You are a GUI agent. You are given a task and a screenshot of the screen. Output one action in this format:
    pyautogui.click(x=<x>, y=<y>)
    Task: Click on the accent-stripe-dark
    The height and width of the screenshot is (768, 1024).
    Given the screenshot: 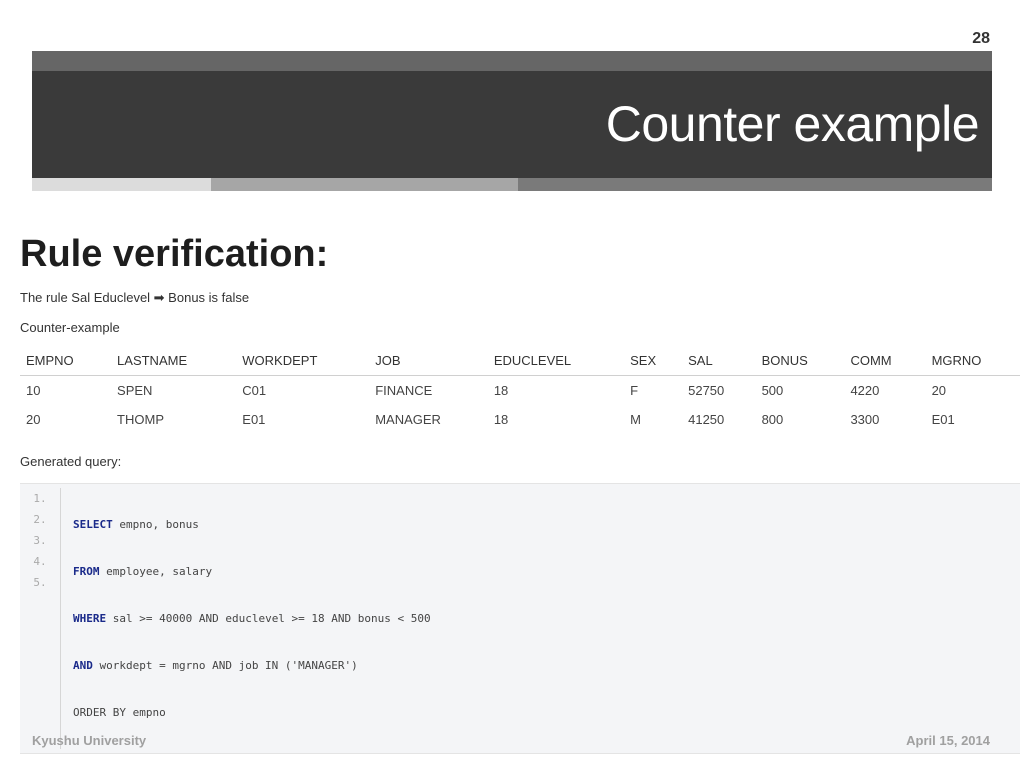 What is the action you would take?
    pyautogui.click(x=755, y=184)
    